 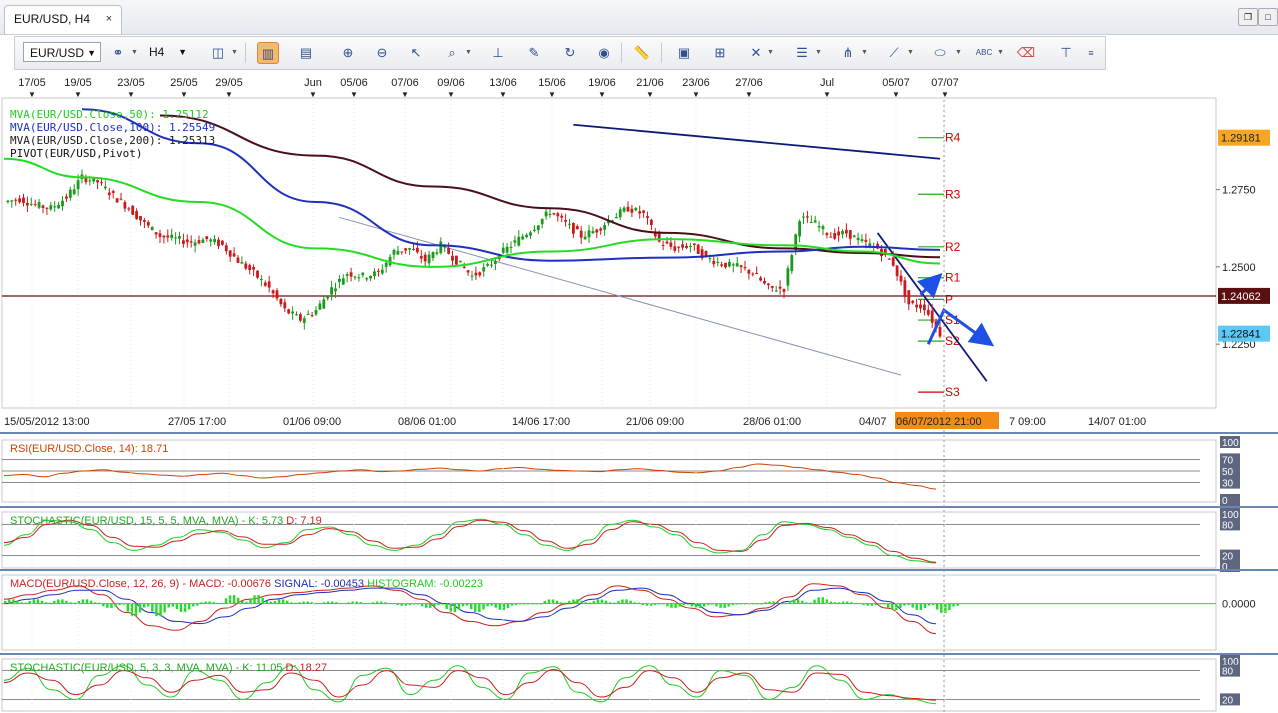 I want to click on restore-icon: ❐, so click(x=1248, y=17).